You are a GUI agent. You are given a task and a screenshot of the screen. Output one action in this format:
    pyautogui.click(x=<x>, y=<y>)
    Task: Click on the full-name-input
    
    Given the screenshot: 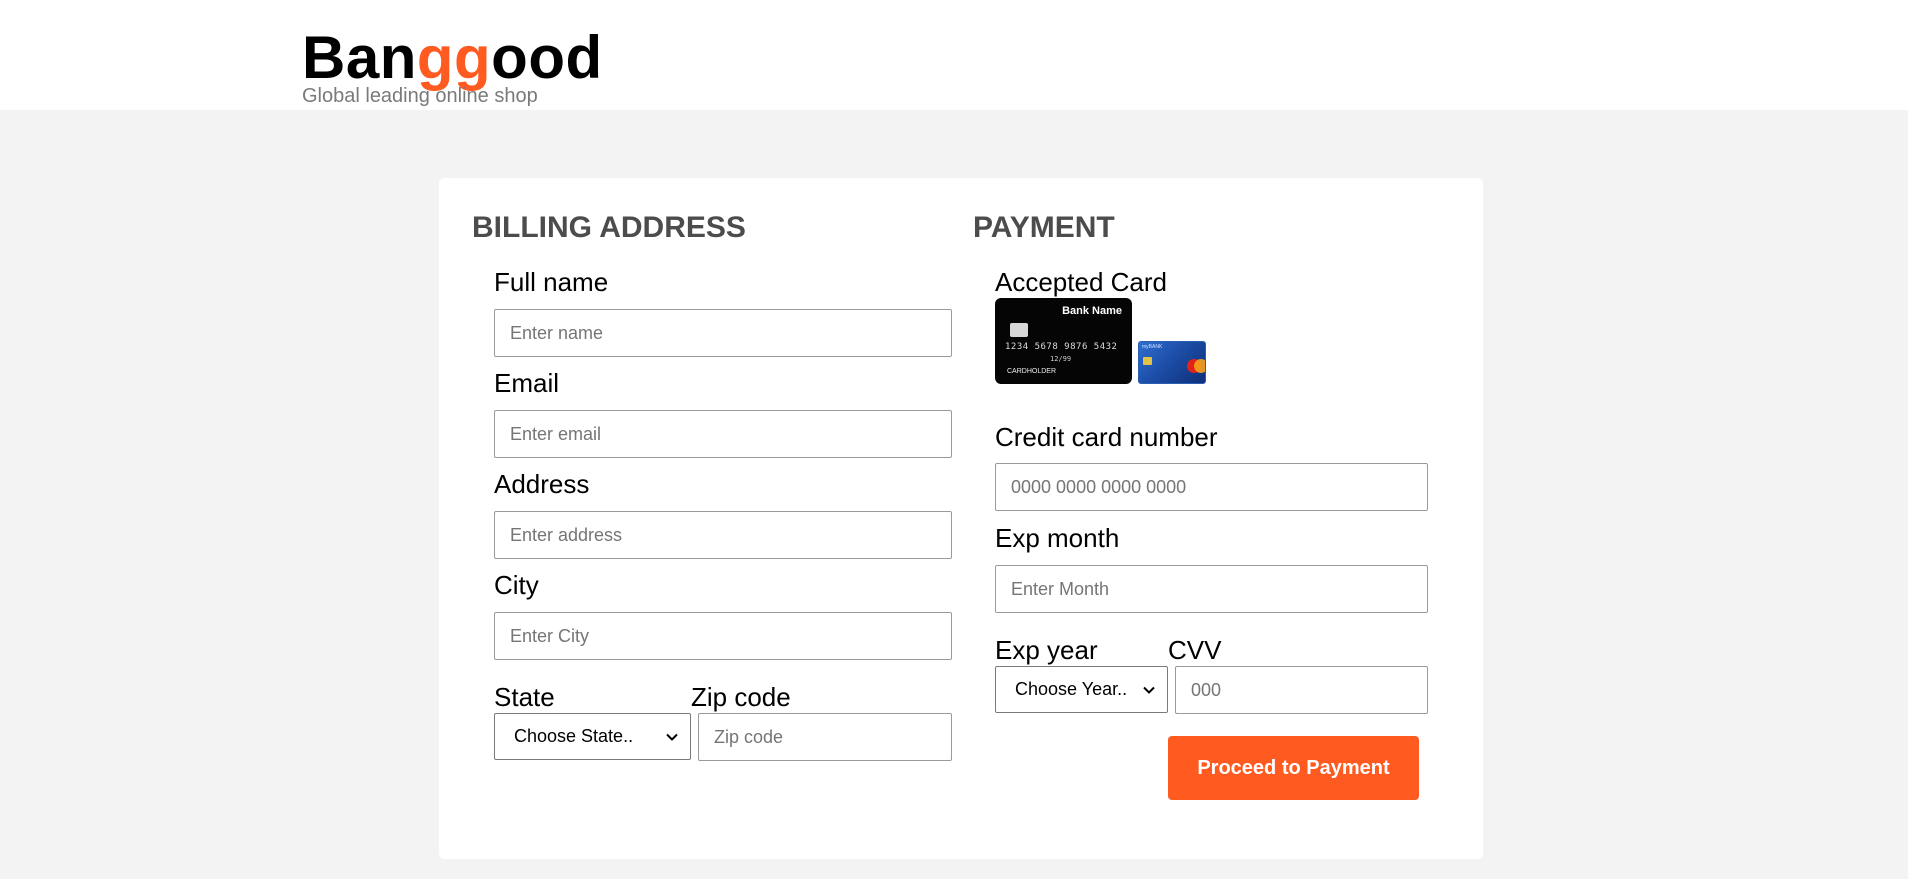 What is the action you would take?
    pyautogui.click(x=723, y=333)
    